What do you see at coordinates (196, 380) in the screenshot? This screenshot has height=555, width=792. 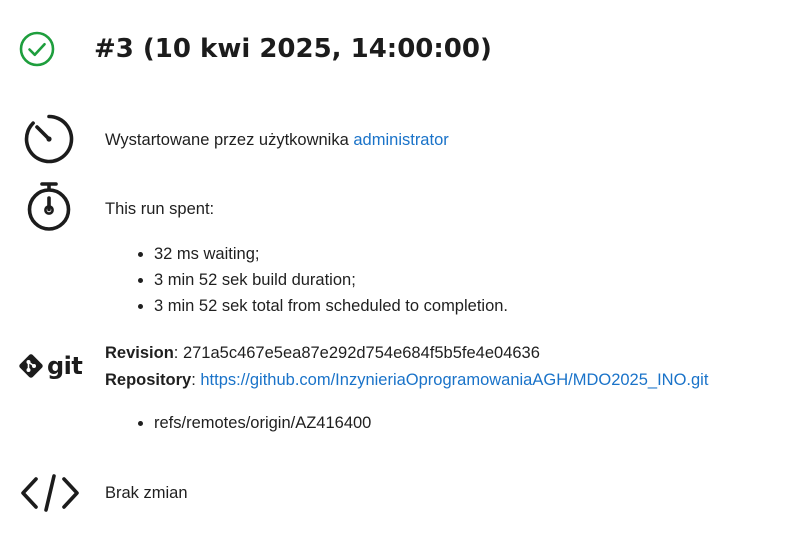 I see `repository-sep: :` at bounding box center [196, 380].